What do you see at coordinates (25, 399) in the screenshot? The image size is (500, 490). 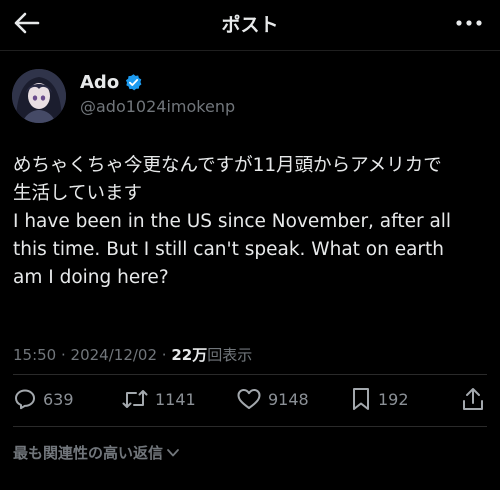 I see `reply-icon` at bounding box center [25, 399].